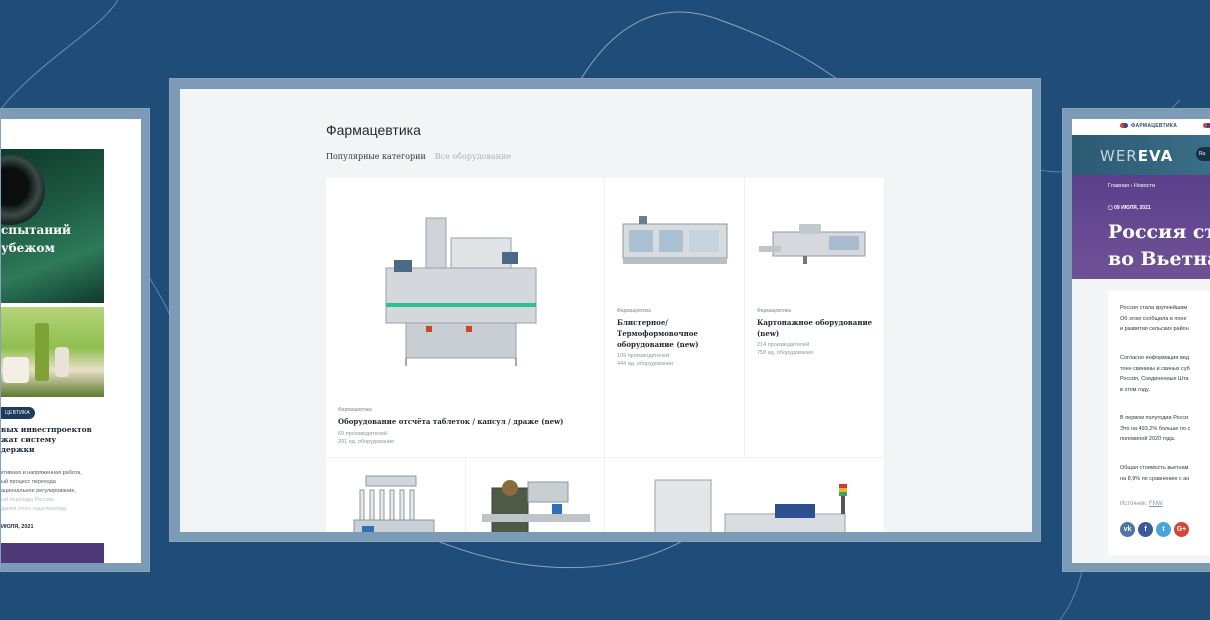 The image size is (1210, 620). Describe the element at coordinates (1203, 154) in the screenshot. I see `language-switch: Ru` at that location.